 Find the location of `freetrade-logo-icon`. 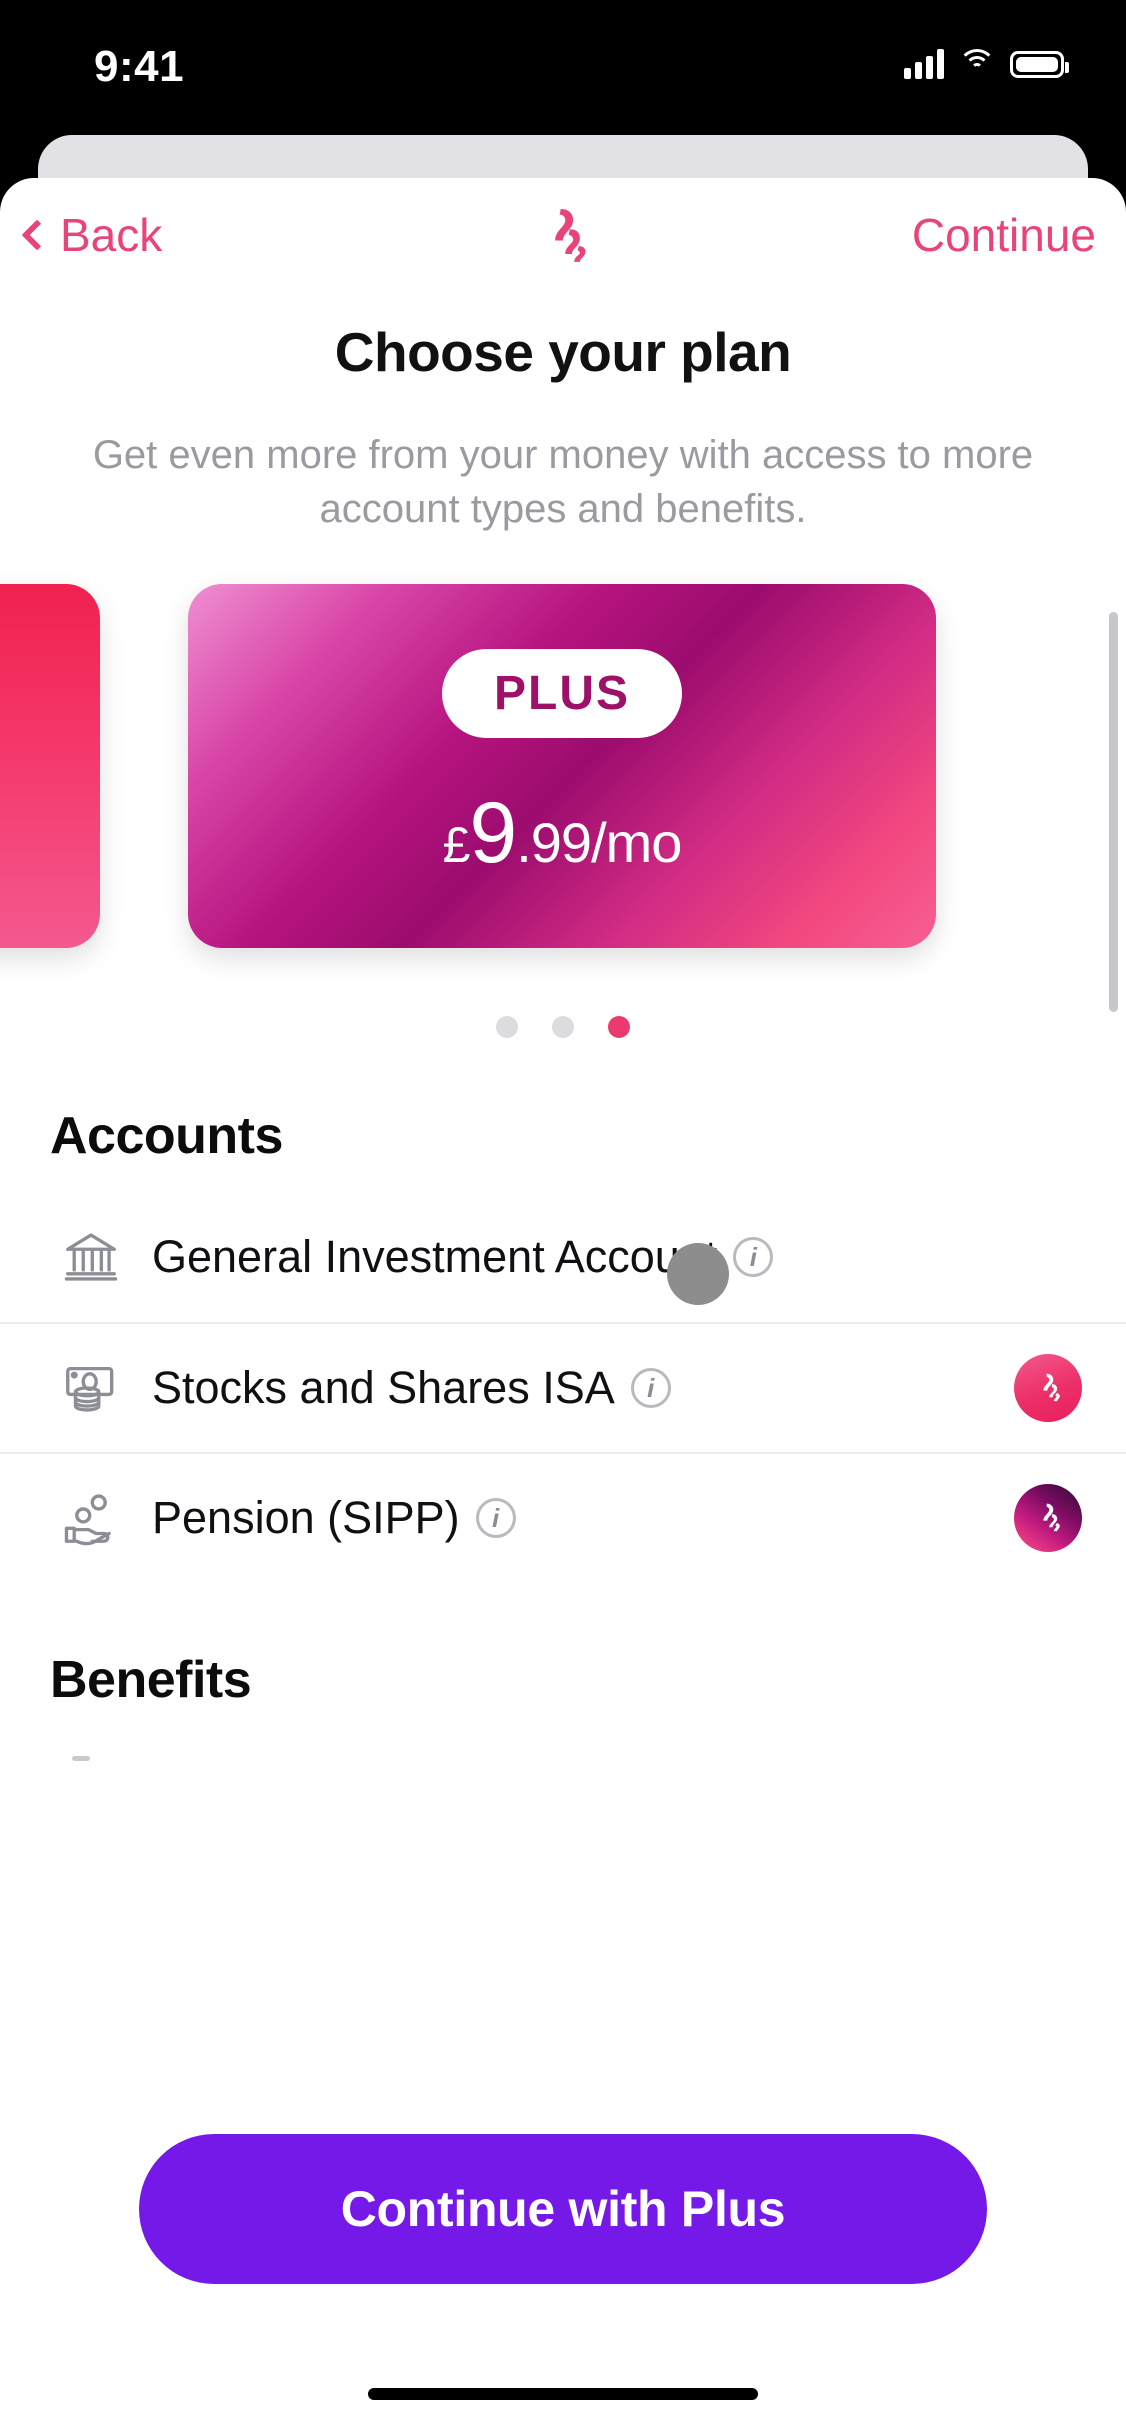

freetrade-logo-icon is located at coordinates (563, 236).